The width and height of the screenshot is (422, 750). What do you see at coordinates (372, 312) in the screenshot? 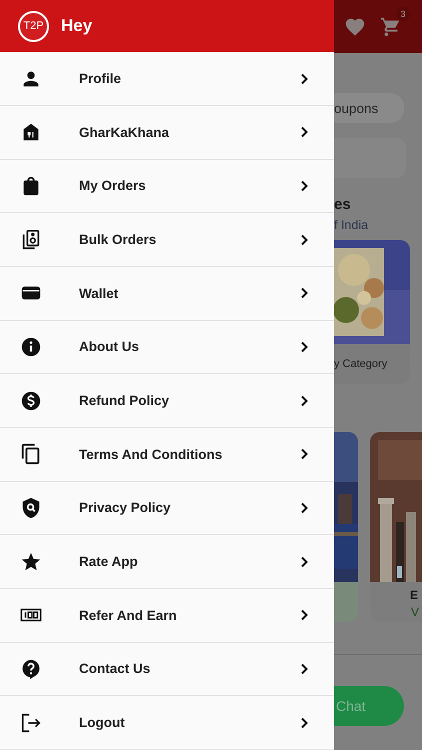
I see `category-card: y Category` at bounding box center [372, 312].